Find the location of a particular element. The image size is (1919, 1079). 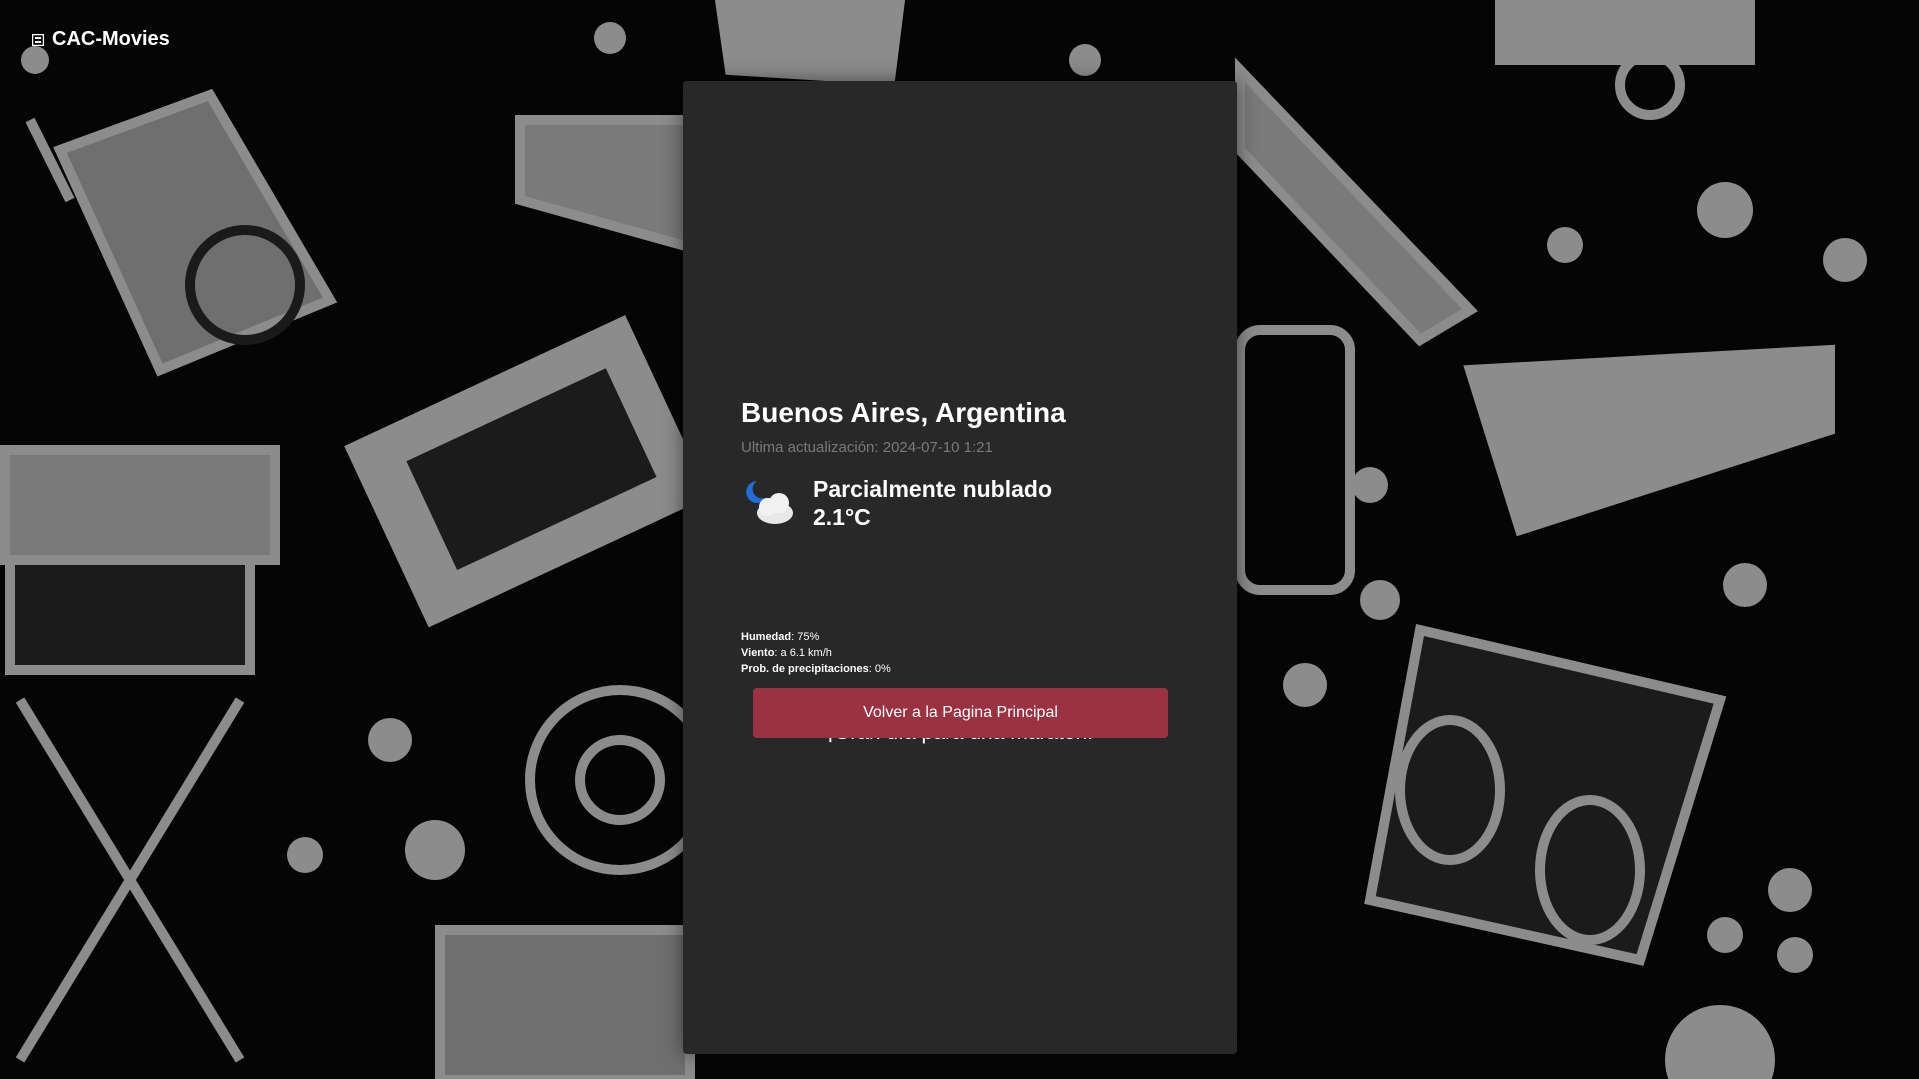

brand-link: CAC-Movies is located at coordinates (101, 39).